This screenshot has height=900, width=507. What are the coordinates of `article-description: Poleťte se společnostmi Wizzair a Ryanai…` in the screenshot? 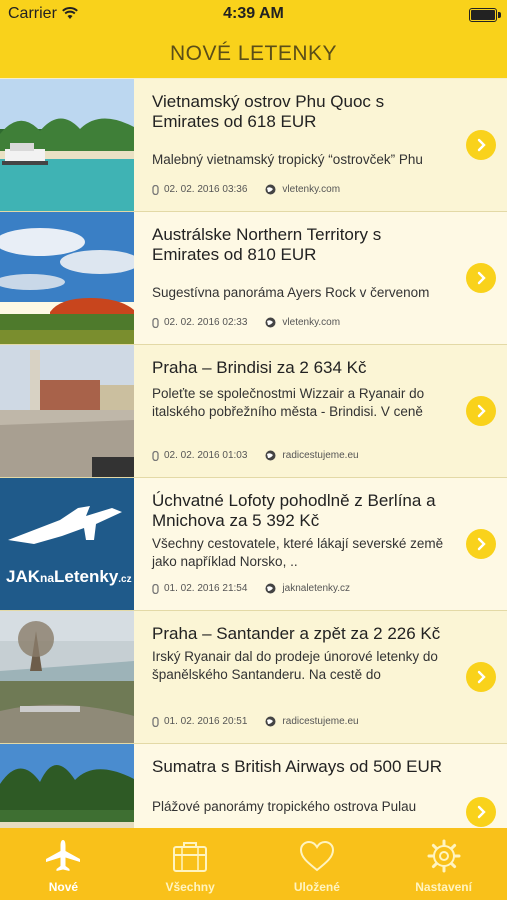 It's located at (288, 402).